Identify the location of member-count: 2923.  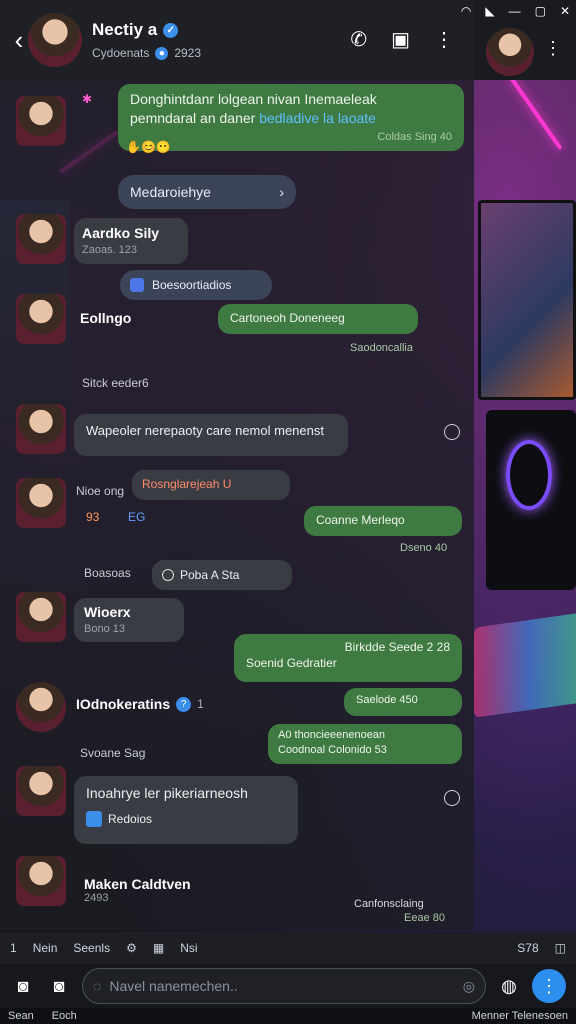
(188, 53).